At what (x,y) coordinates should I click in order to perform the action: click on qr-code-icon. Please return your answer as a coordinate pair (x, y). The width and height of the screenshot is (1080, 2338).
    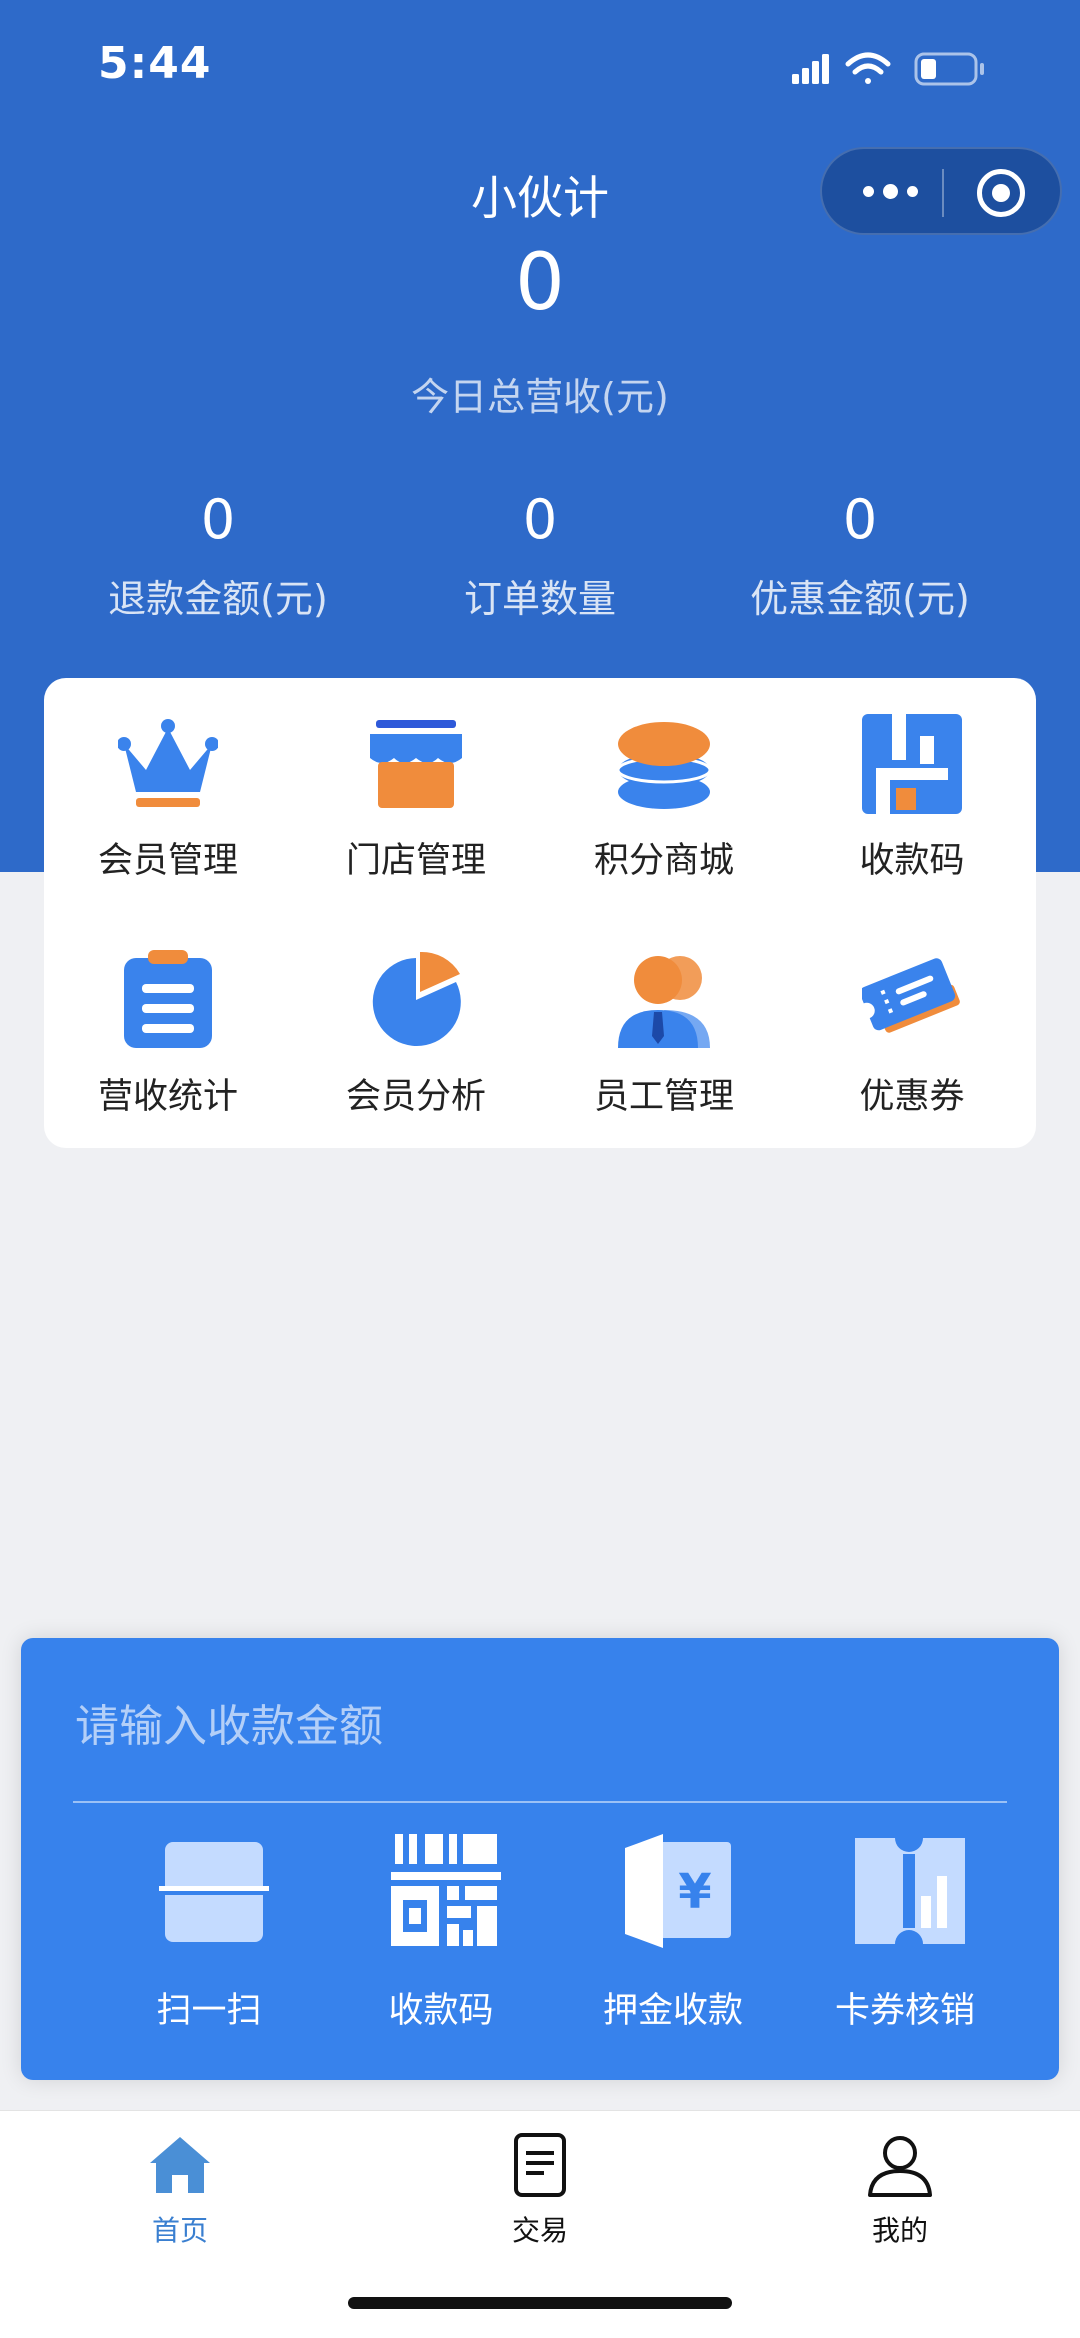
    Looking at the image, I should click on (446, 1890).